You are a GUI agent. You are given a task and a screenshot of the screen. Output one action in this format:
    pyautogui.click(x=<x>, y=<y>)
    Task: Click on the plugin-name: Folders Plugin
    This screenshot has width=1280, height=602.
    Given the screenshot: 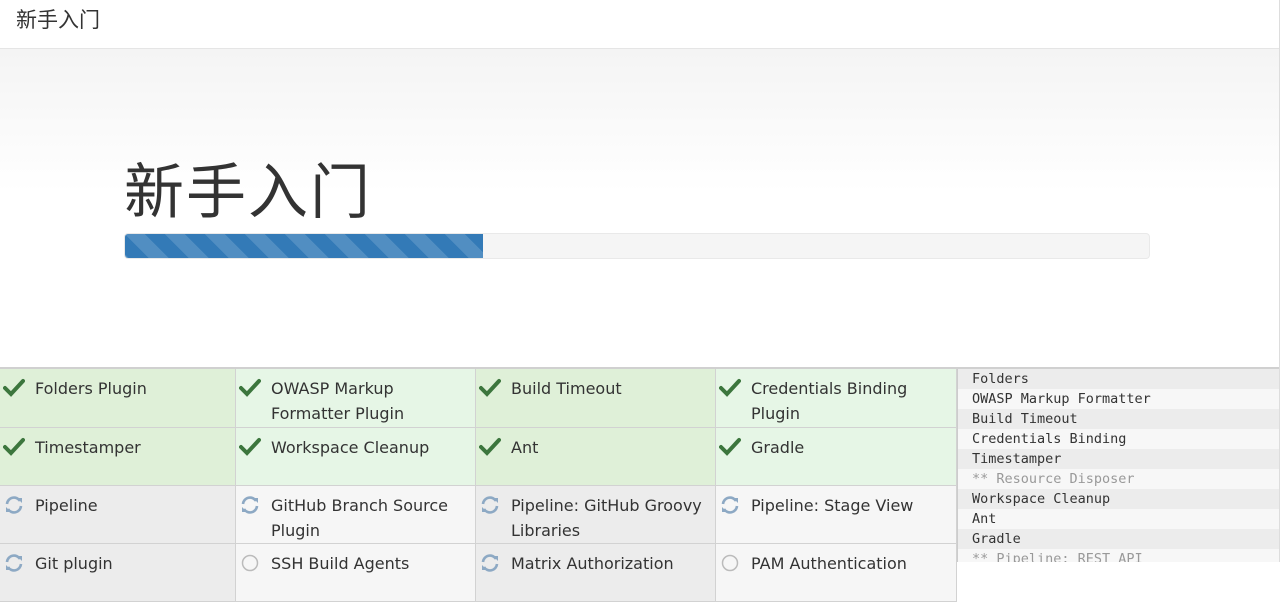 What is the action you would take?
    pyautogui.click(x=91, y=388)
    